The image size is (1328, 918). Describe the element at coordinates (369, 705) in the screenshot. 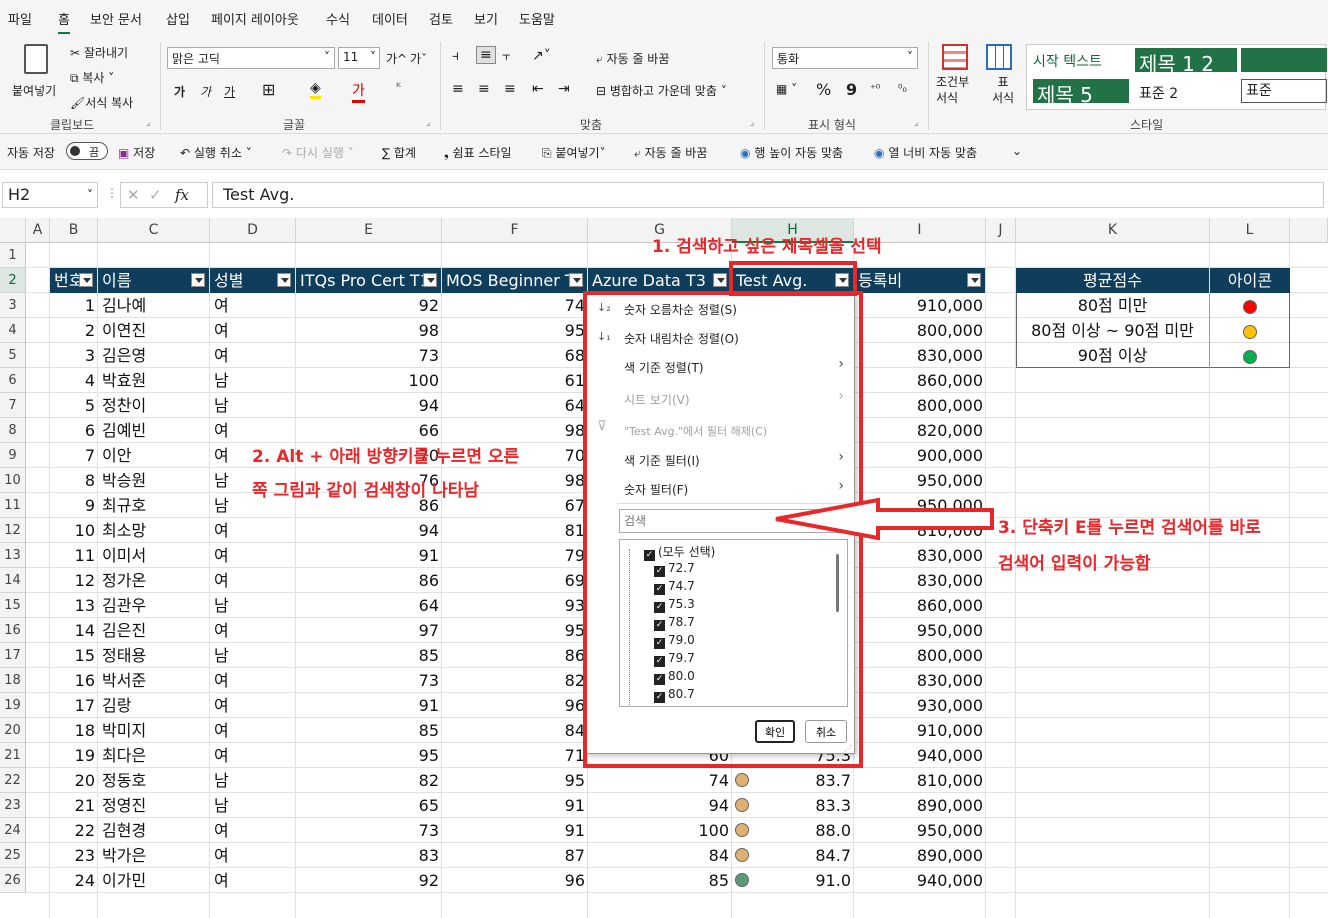

I see `cell-itqs-score: 91` at that location.